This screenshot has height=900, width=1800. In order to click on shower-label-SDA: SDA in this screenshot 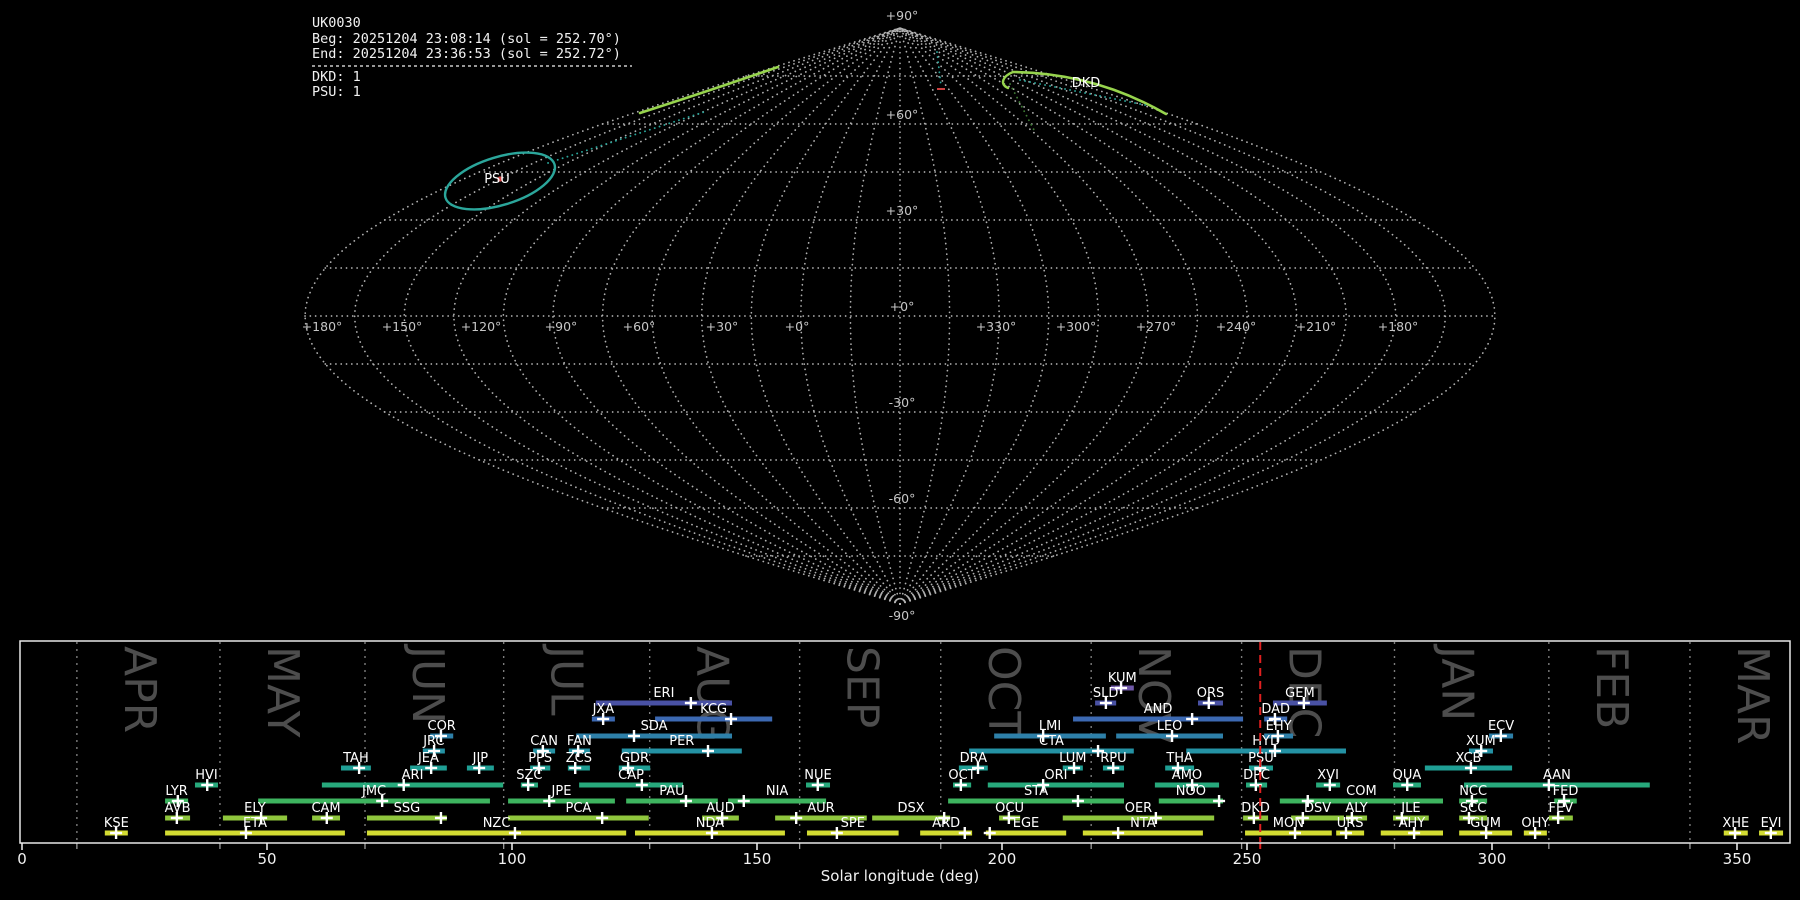, I will do `click(654, 726)`.